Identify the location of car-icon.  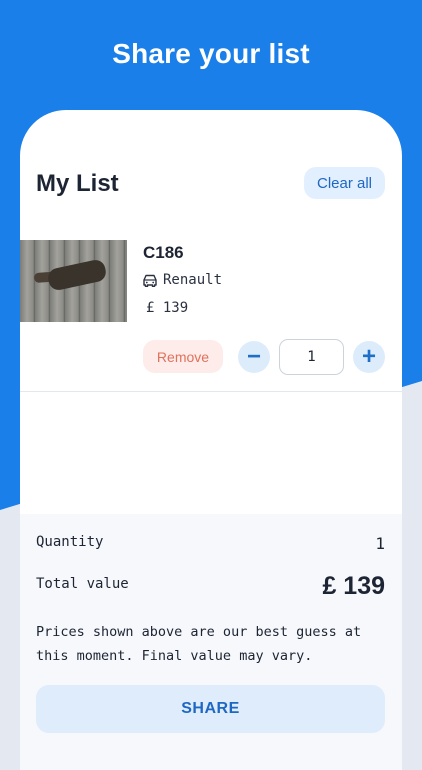
(150, 280).